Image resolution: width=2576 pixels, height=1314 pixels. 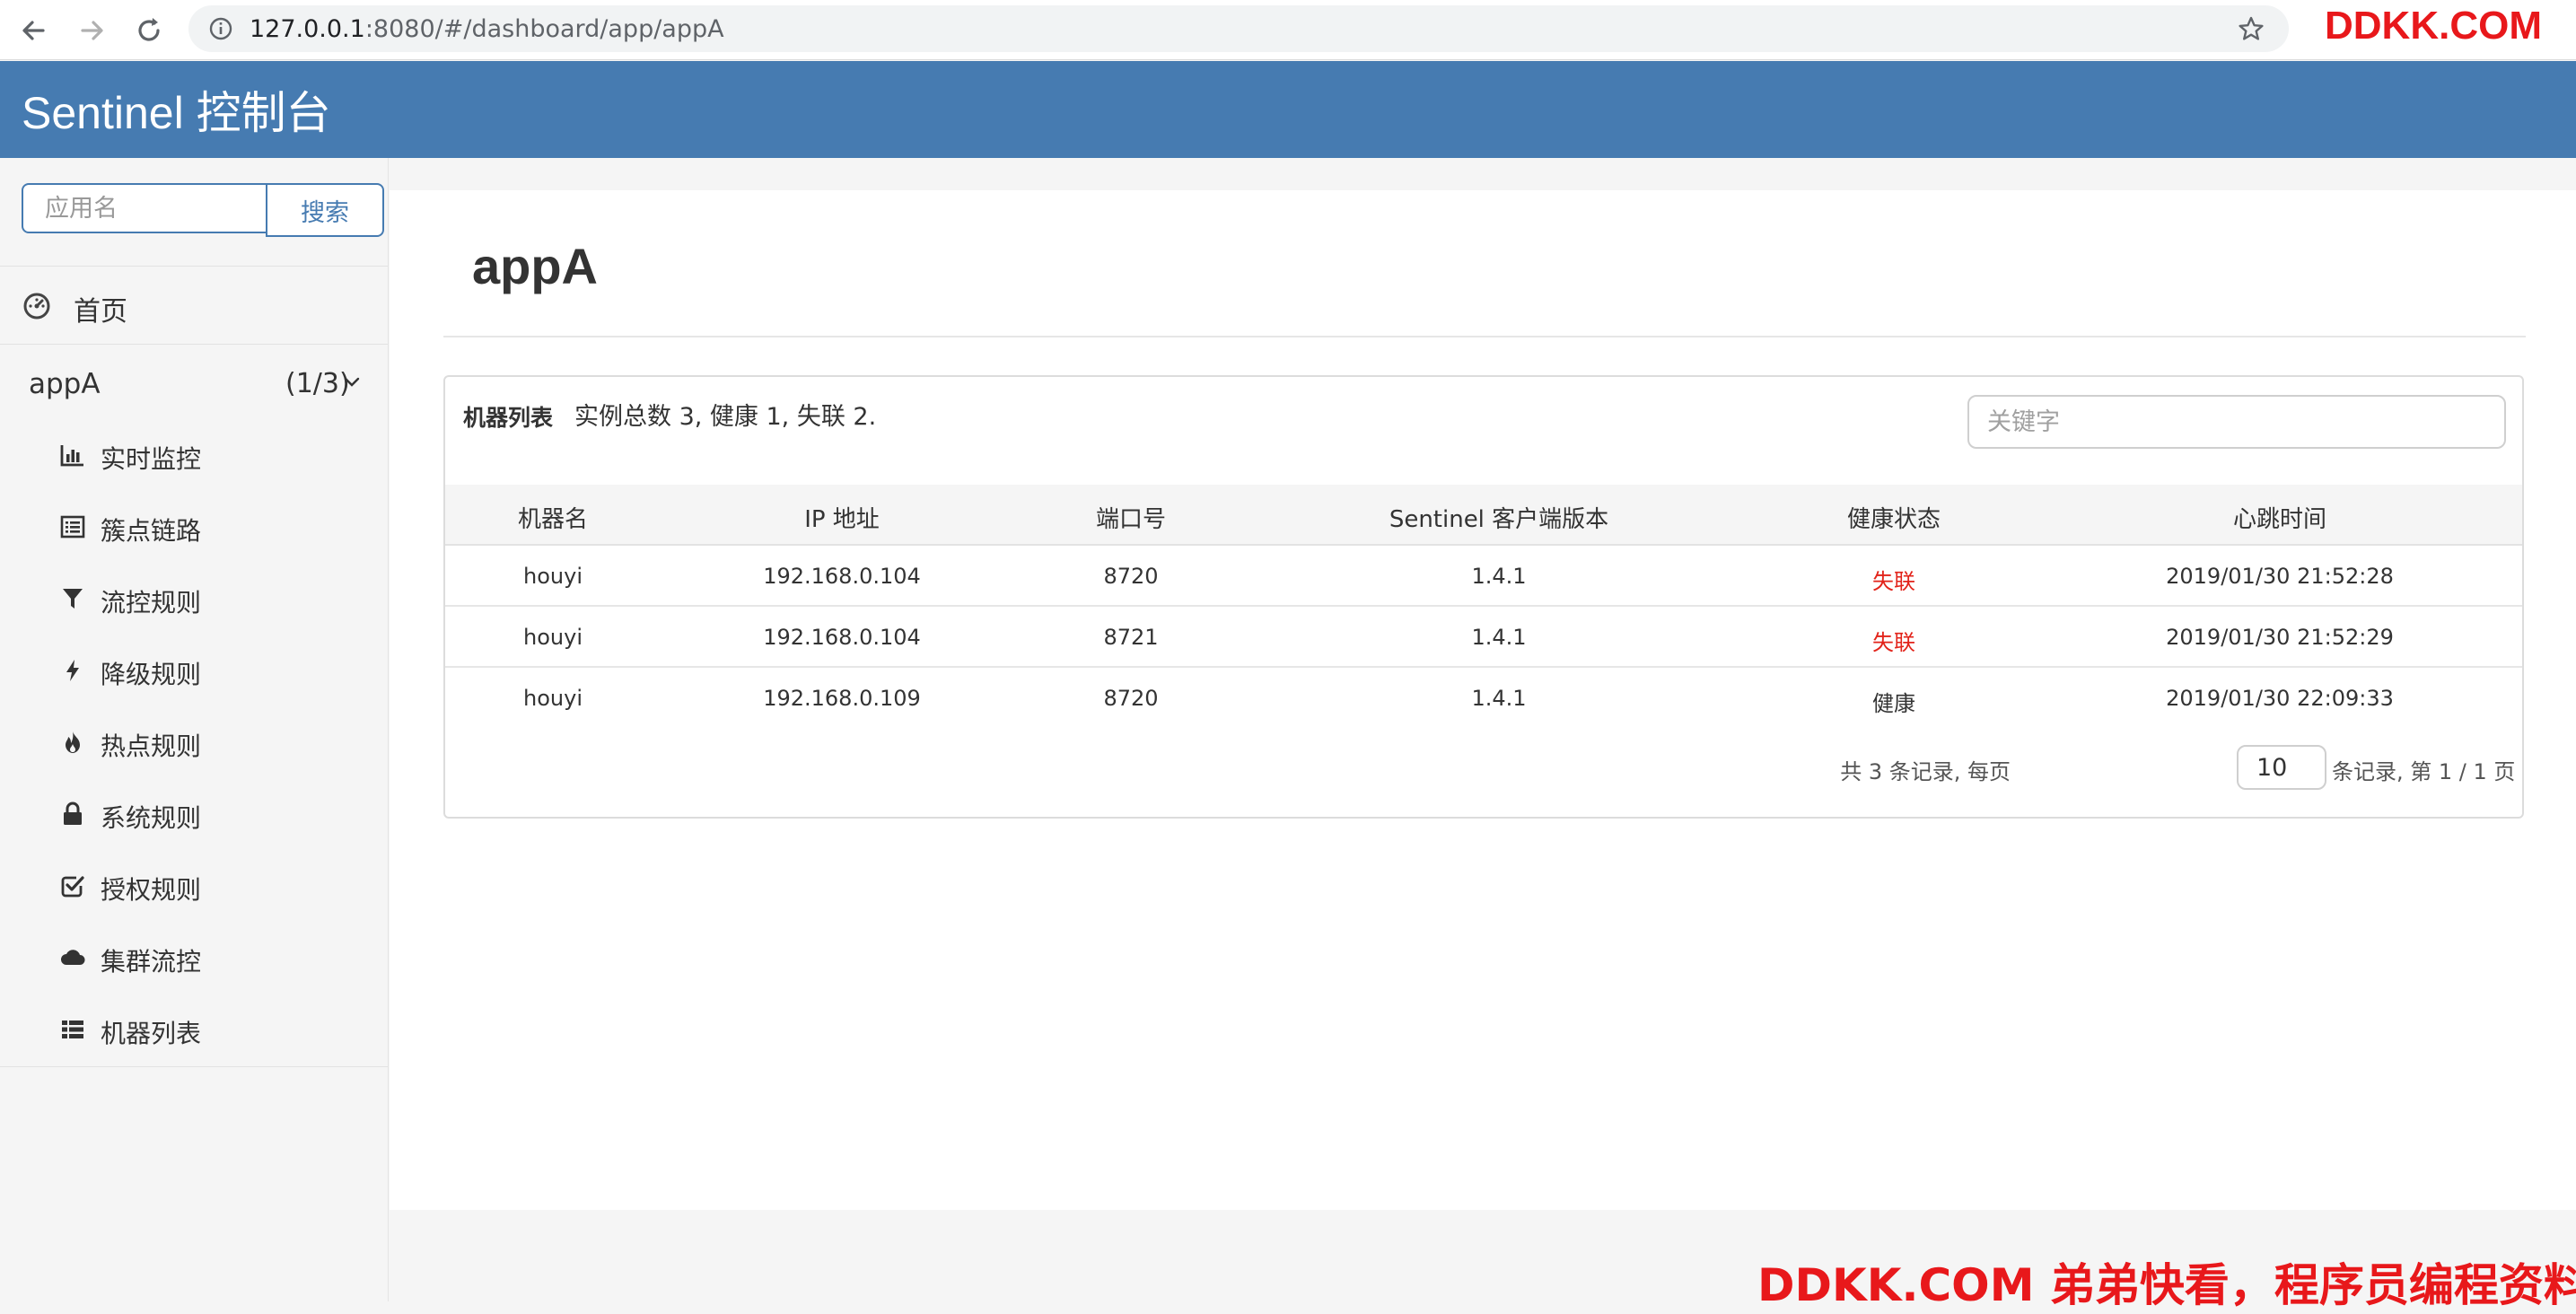 I want to click on watermark-top: DDKK.COM, so click(x=2433, y=26).